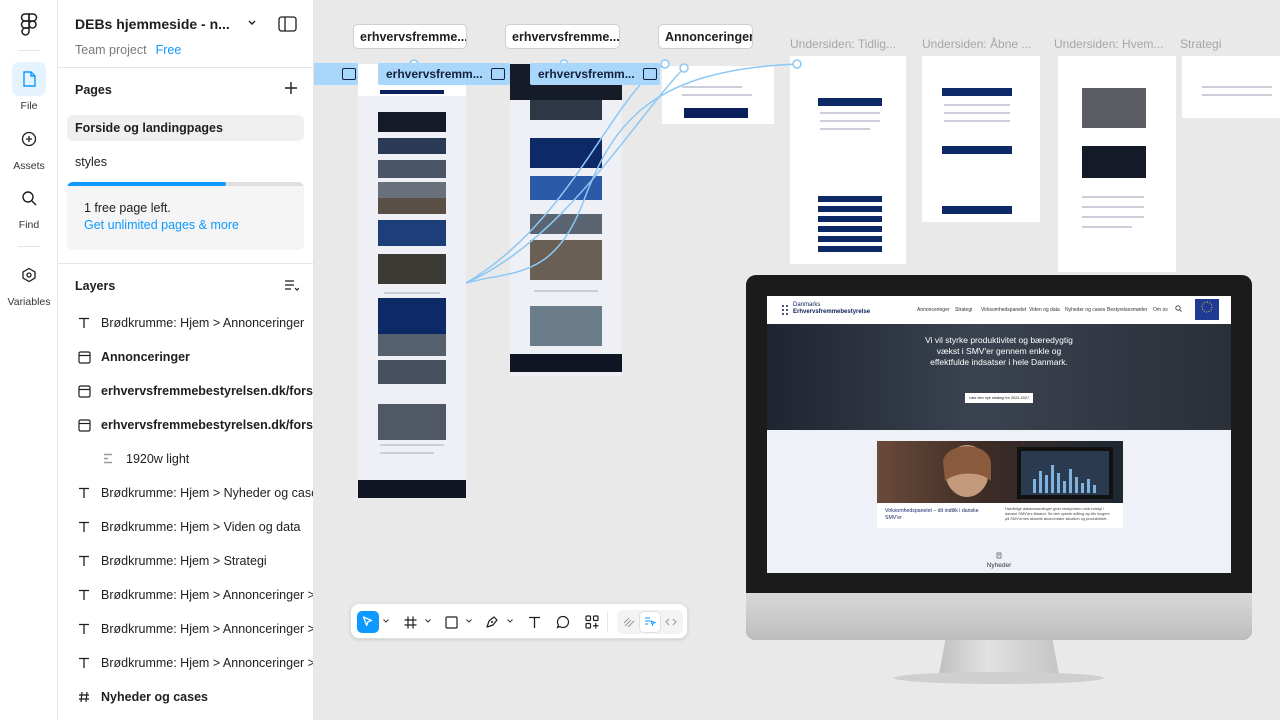  Describe the element at coordinates (29, 106) in the screenshot. I see `rail-label-file: File` at that location.